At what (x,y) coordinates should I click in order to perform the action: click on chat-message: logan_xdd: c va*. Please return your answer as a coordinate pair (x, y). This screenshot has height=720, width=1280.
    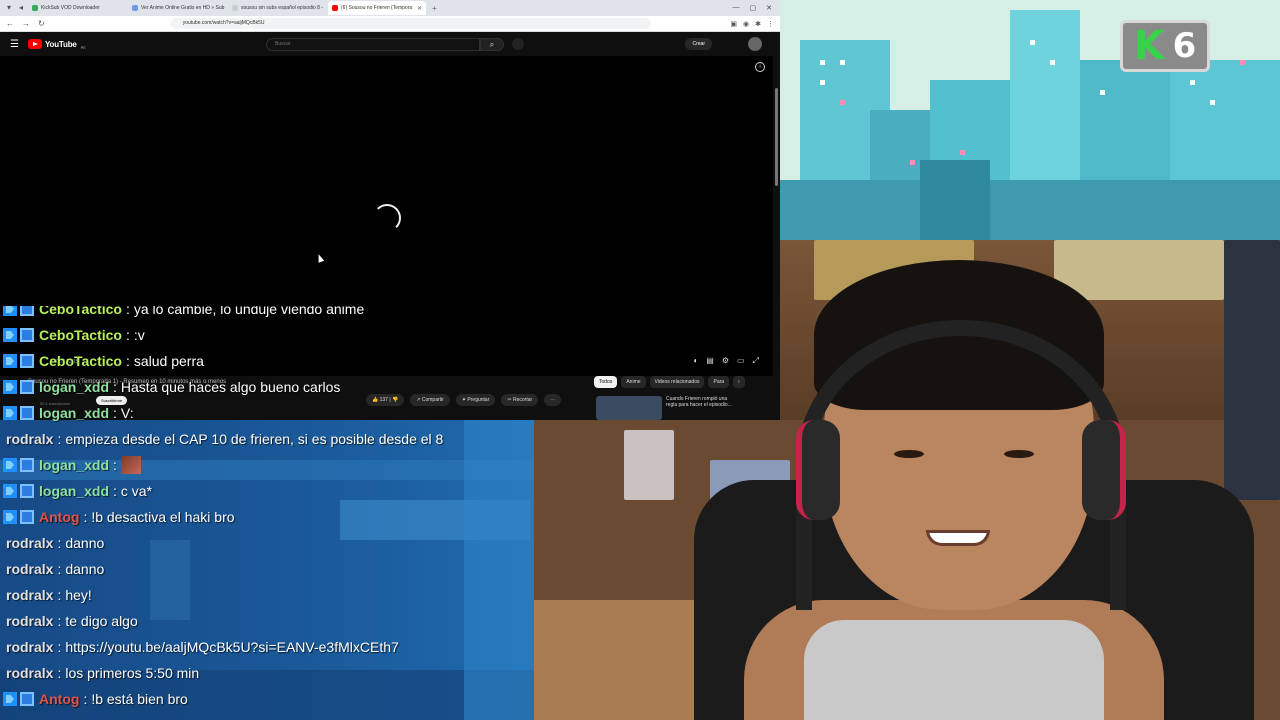
    Looking at the image, I should click on (270, 491).